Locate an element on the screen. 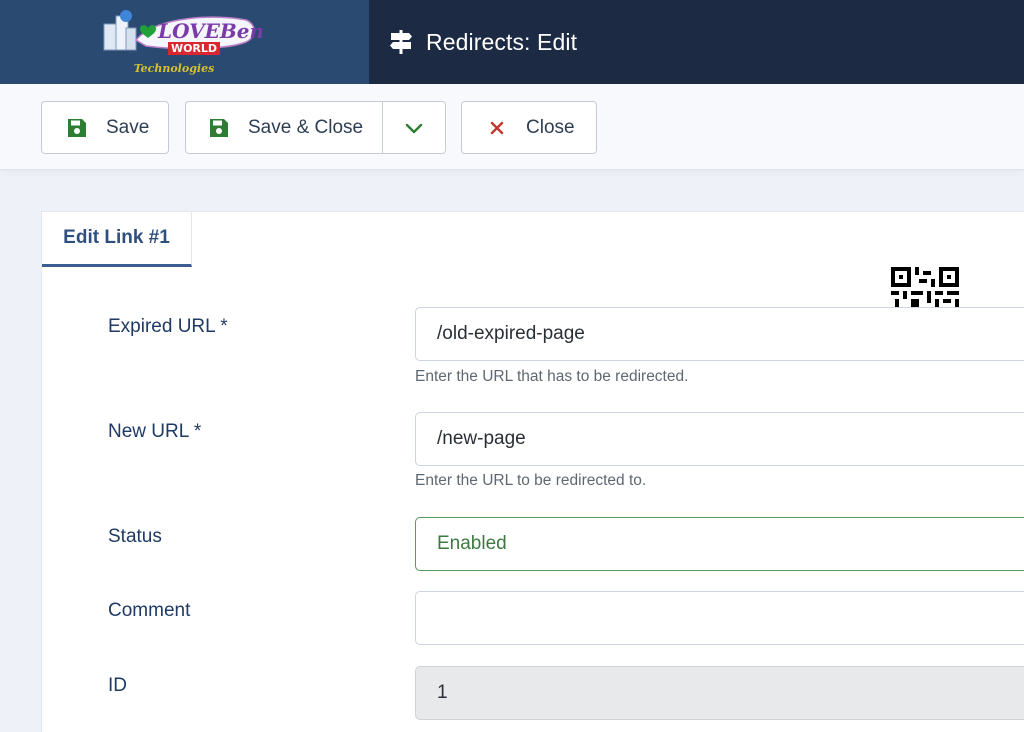  new-url-help: Enter the URL to be redirected to. is located at coordinates (531, 480).